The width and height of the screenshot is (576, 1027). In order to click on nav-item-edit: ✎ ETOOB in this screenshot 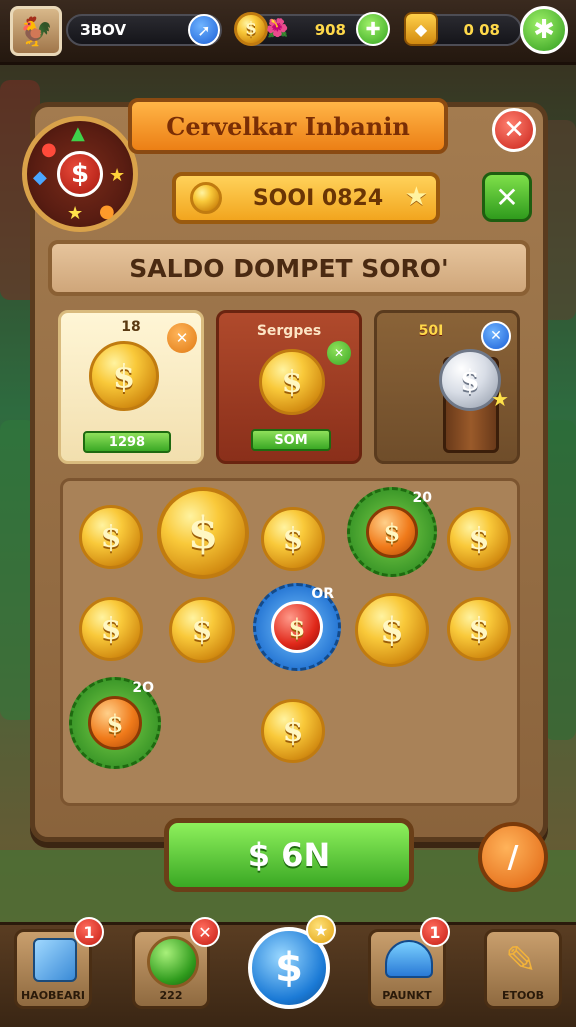, I will do `click(523, 969)`.